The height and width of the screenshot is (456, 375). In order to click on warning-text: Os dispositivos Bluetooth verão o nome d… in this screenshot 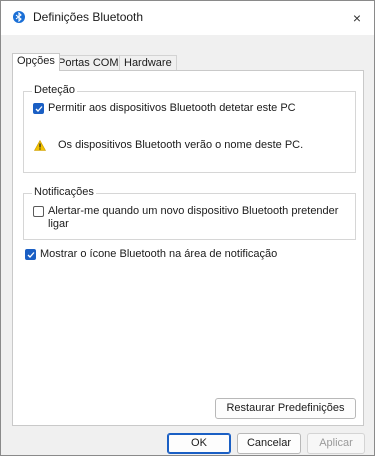, I will do `click(181, 145)`.